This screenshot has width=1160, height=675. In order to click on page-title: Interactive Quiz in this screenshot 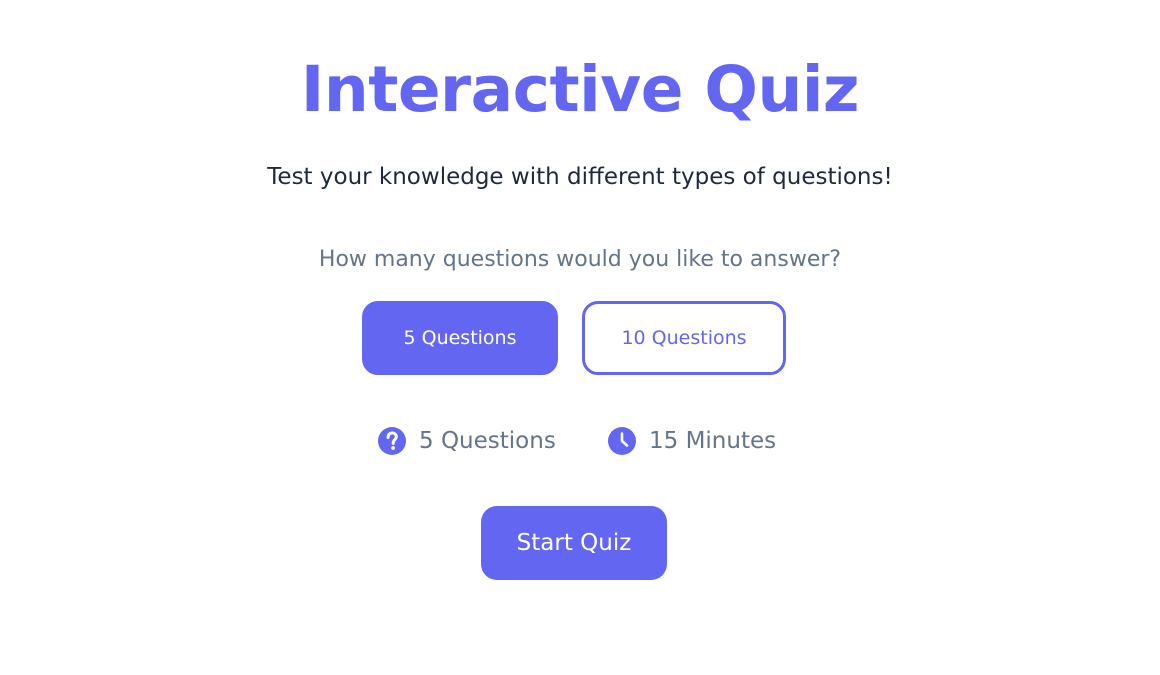, I will do `click(580, 89)`.